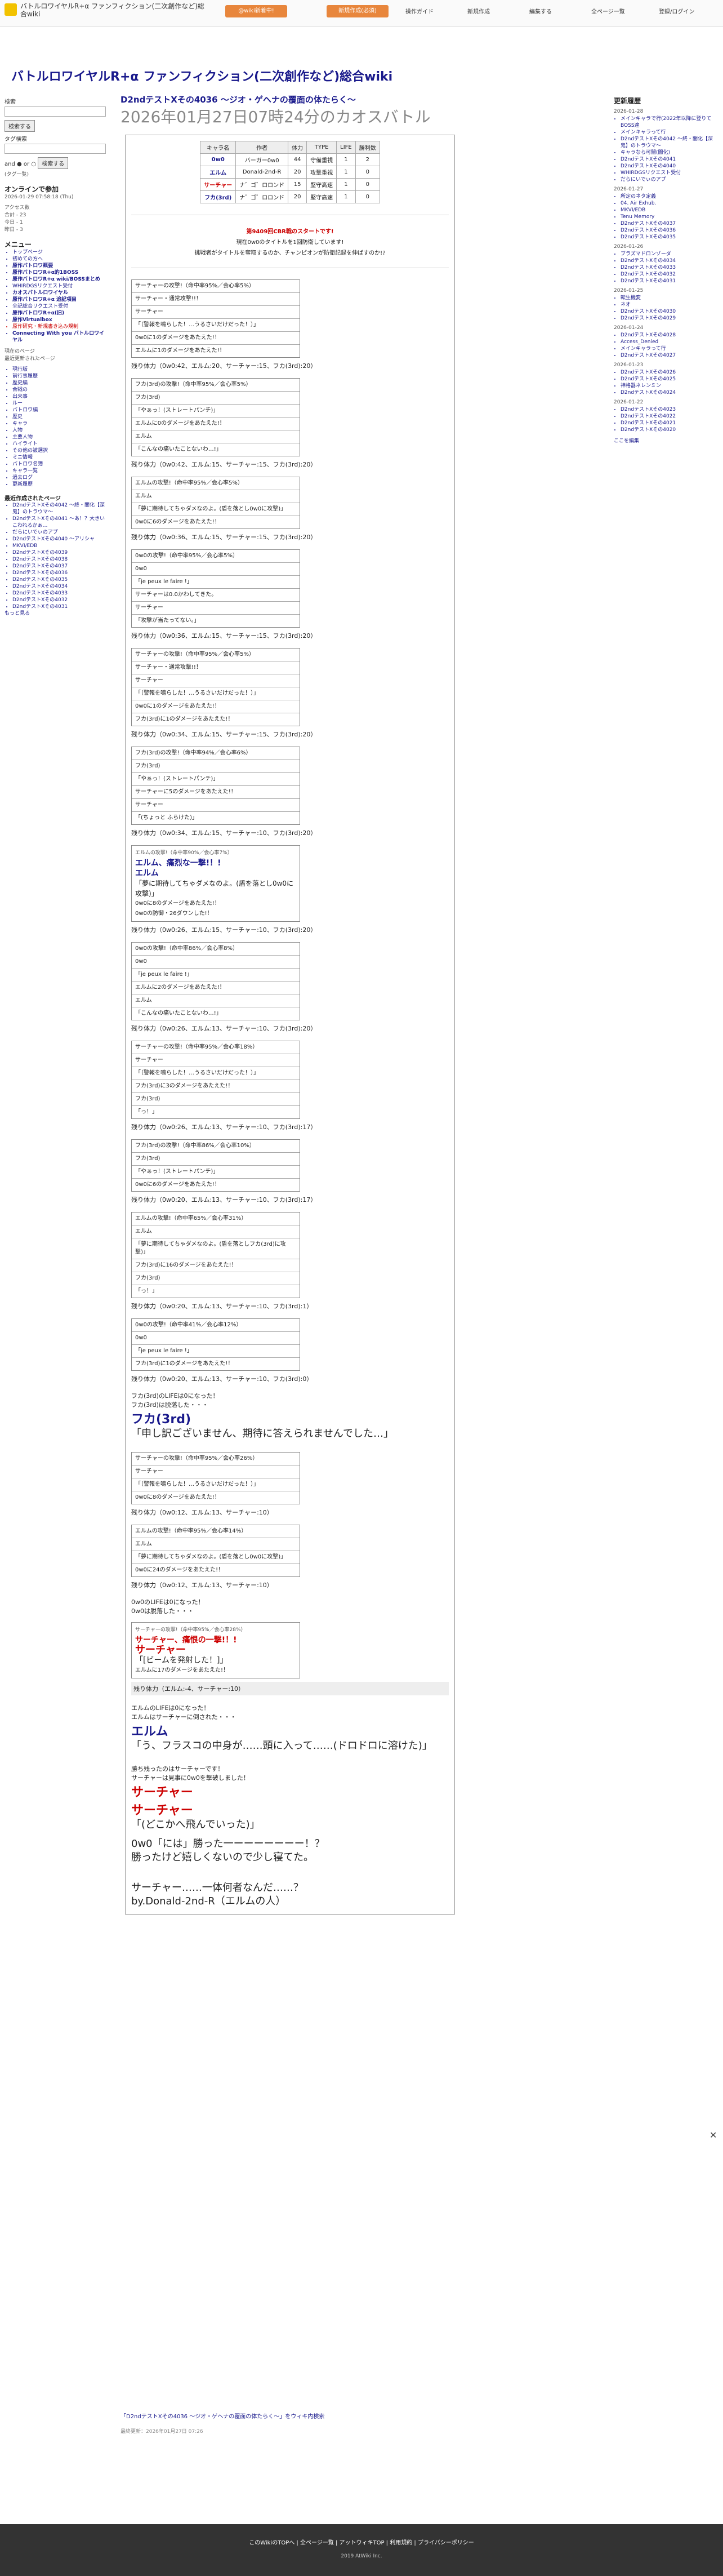  I want to click on sub-menu-item: バトロワ編, so click(59, 411).